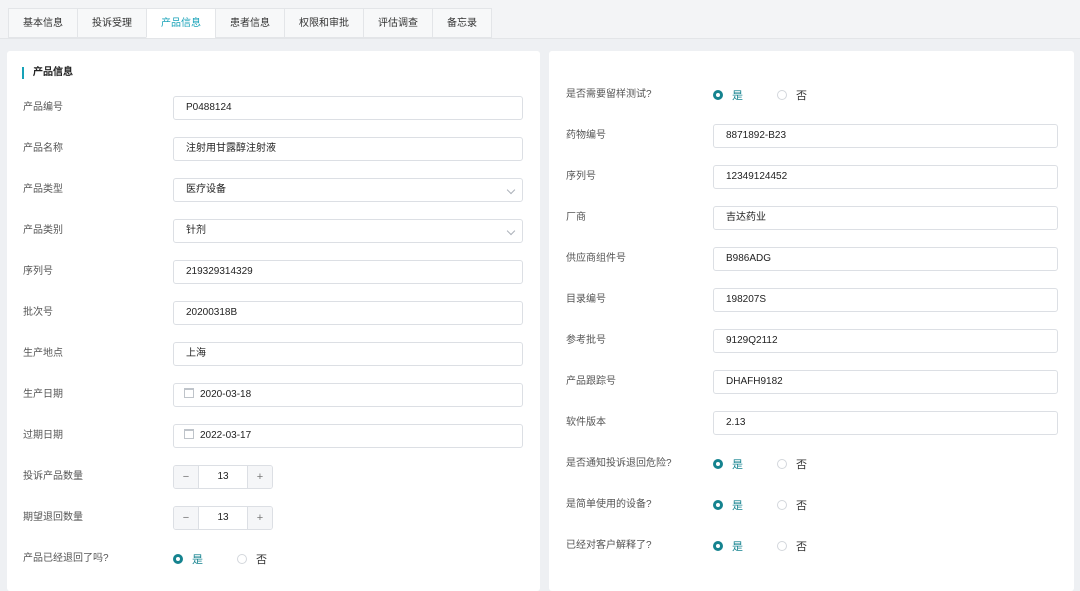 This screenshot has width=1080, height=591. Describe the element at coordinates (323, 23) in the screenshot. I see `tab-5: 权限和审批` at that location.